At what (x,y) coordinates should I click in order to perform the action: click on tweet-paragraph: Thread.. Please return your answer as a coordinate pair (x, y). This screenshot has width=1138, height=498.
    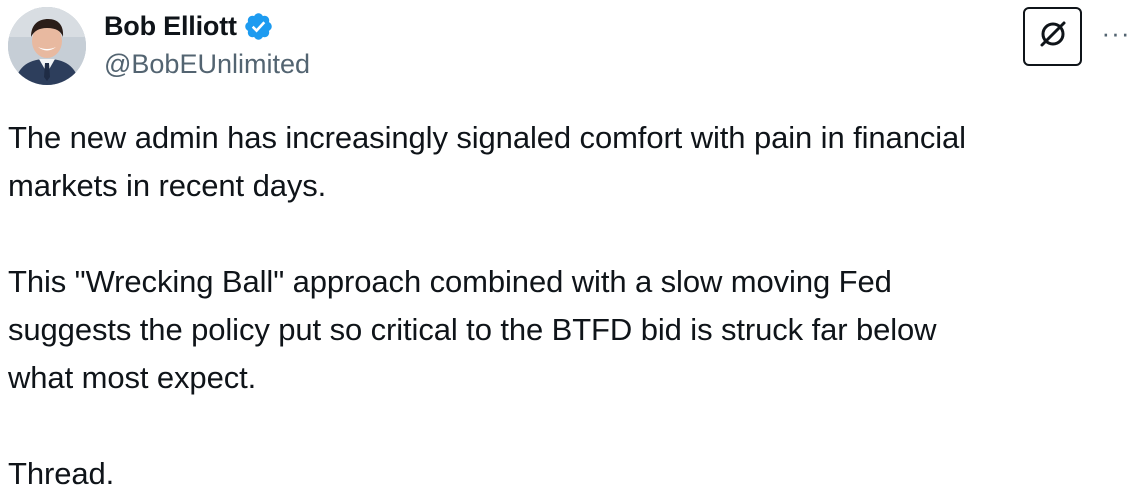
    Looking at the image, I should click on (61, 473).